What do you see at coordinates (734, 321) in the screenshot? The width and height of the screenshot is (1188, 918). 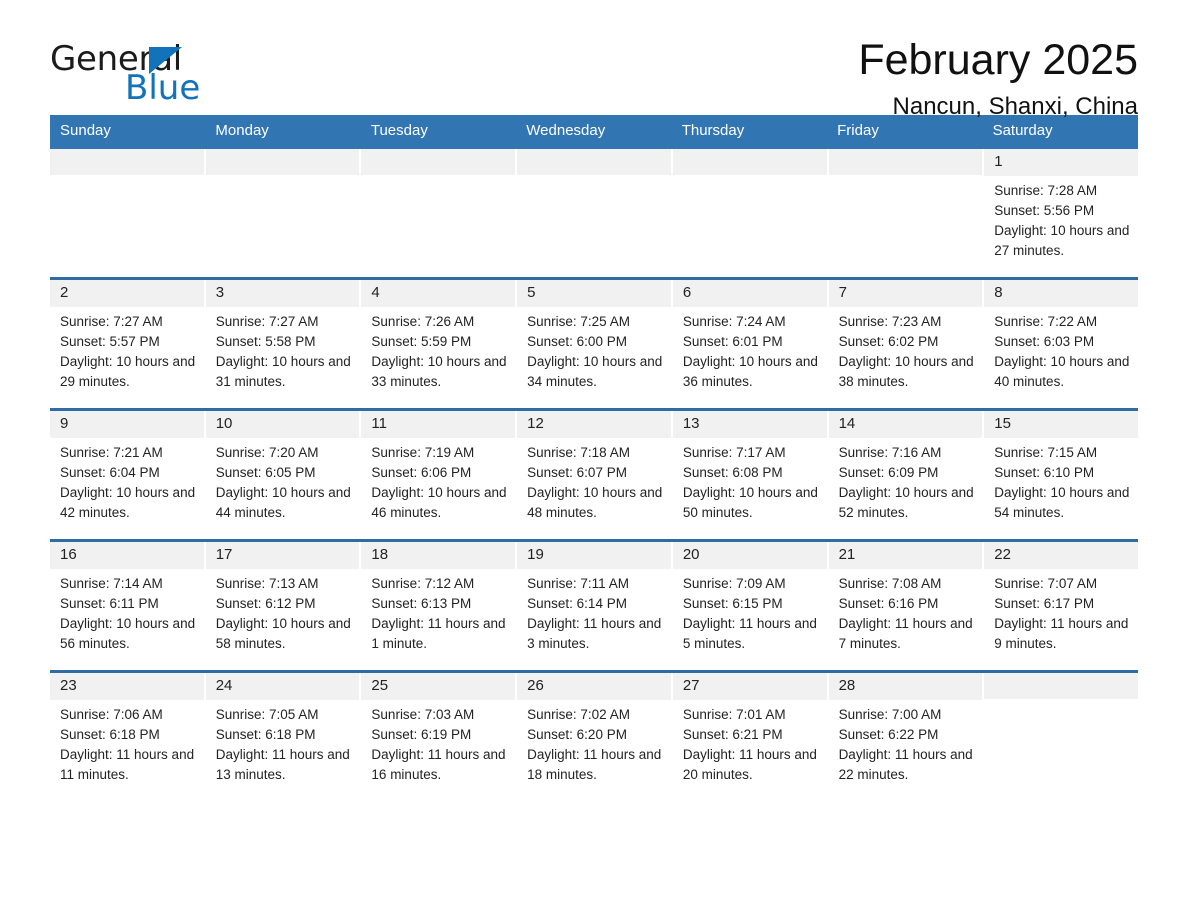 I see `sunrise-text: Sunrise: 7:24 AM` at bounding box center [734, 321].